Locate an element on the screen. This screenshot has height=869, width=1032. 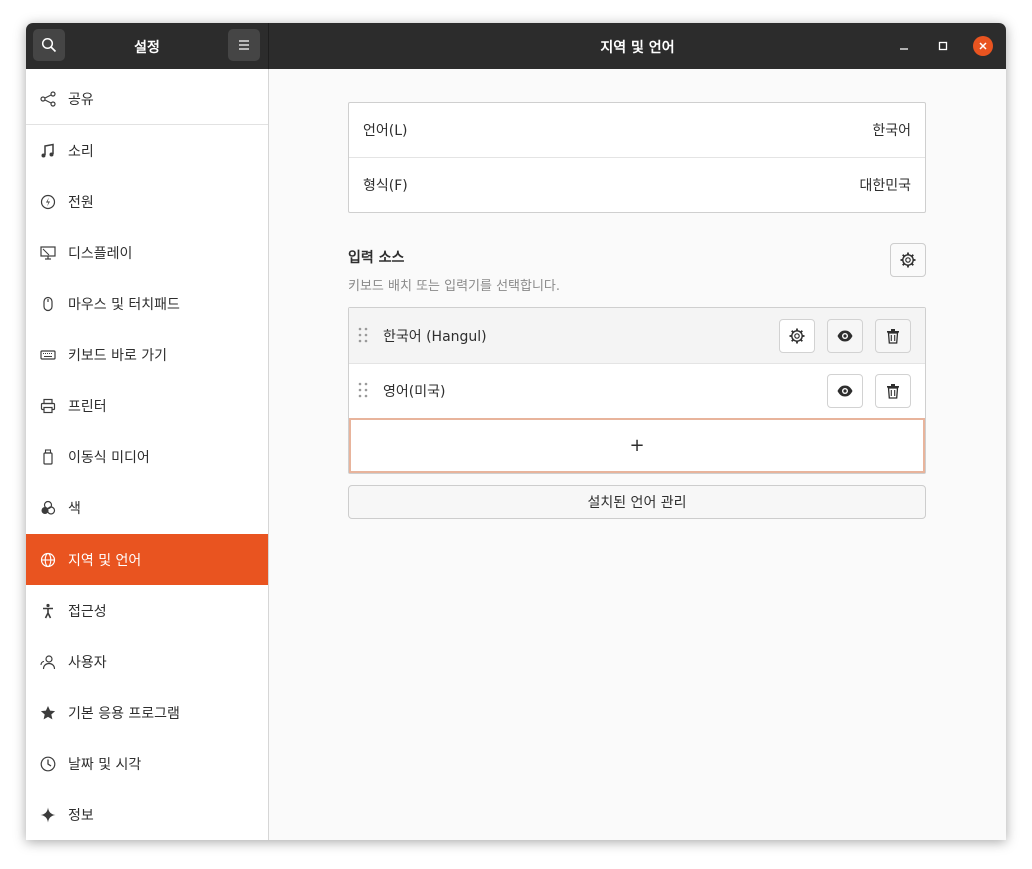
region-card: 언어(L) 한국어 형식(F) 대한민국 is located at coordinates (637, 157).